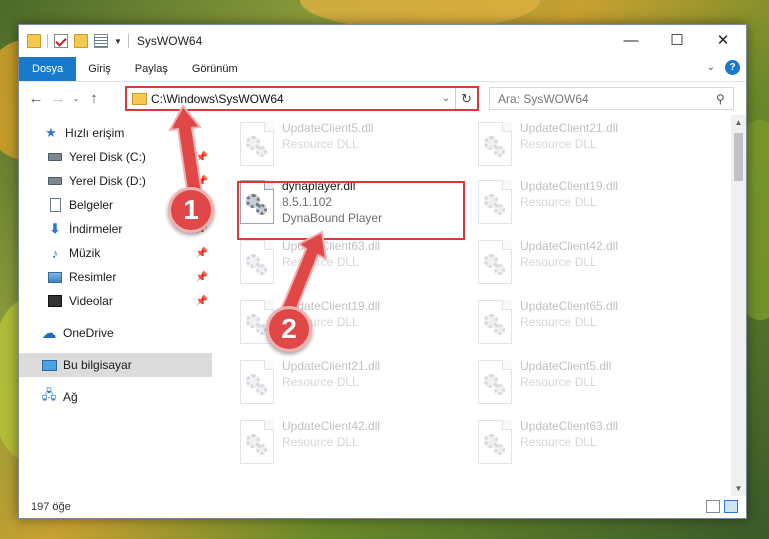 This screenshot has height=539, width=769. I want to click on file-name: UpdateClient63.dll, so click(331, 246).